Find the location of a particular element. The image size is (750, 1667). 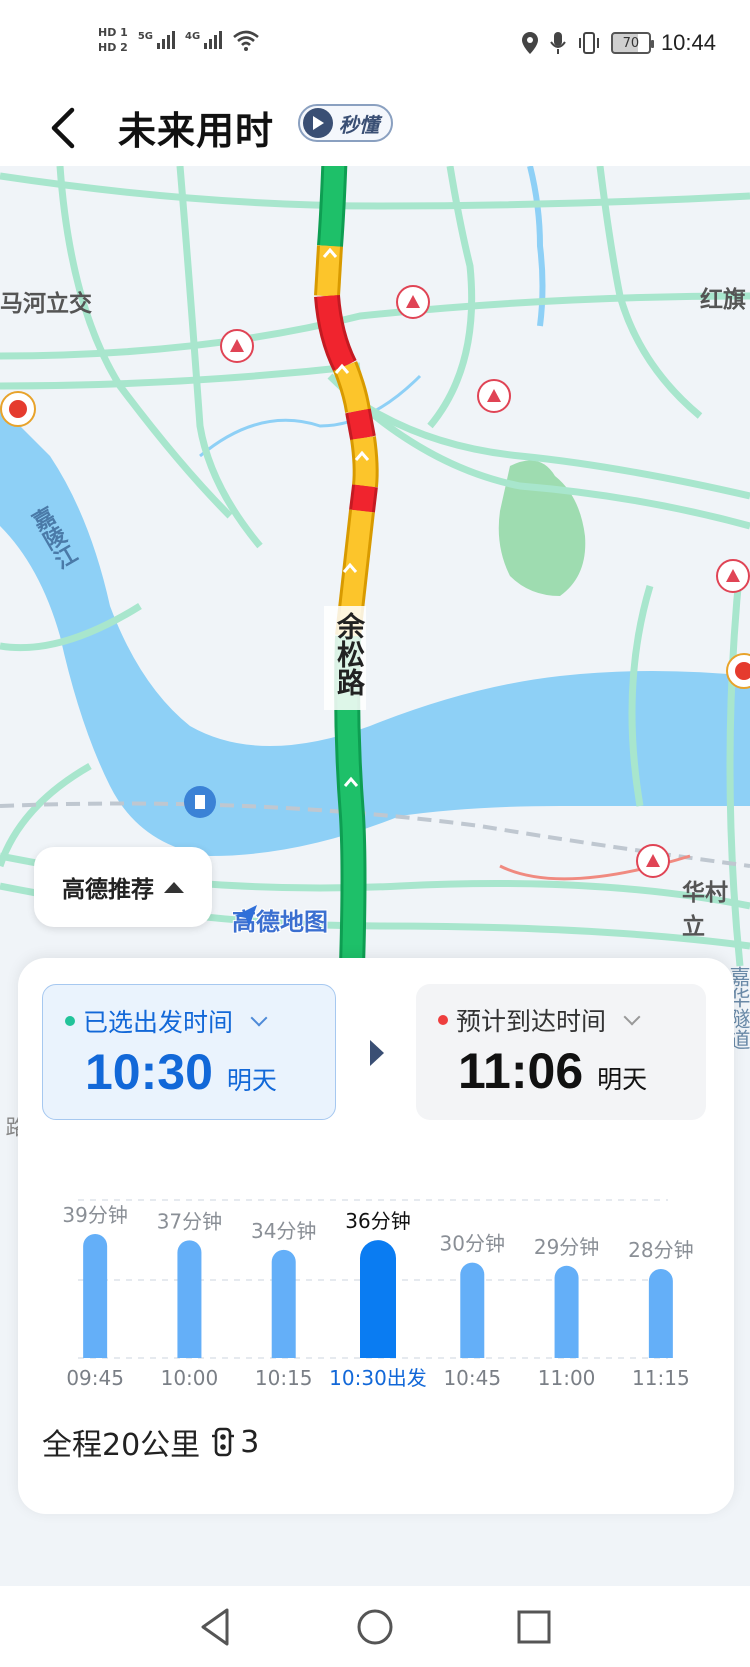

arrival-dot is located at coordinates (443, 1020).